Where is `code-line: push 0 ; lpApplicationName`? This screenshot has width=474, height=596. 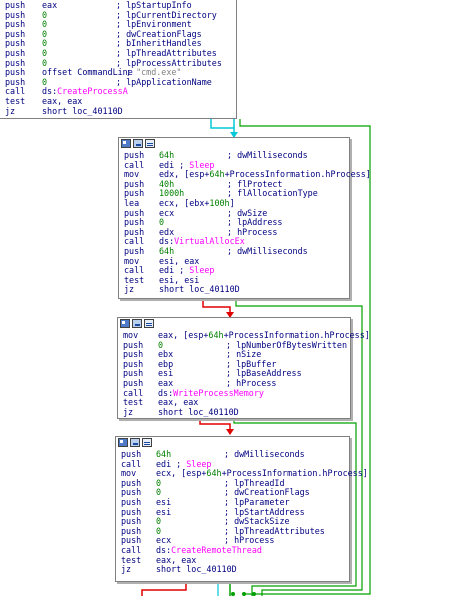
code-line: push 0 ; lpApplicationName is located at coordinates (118, 82).